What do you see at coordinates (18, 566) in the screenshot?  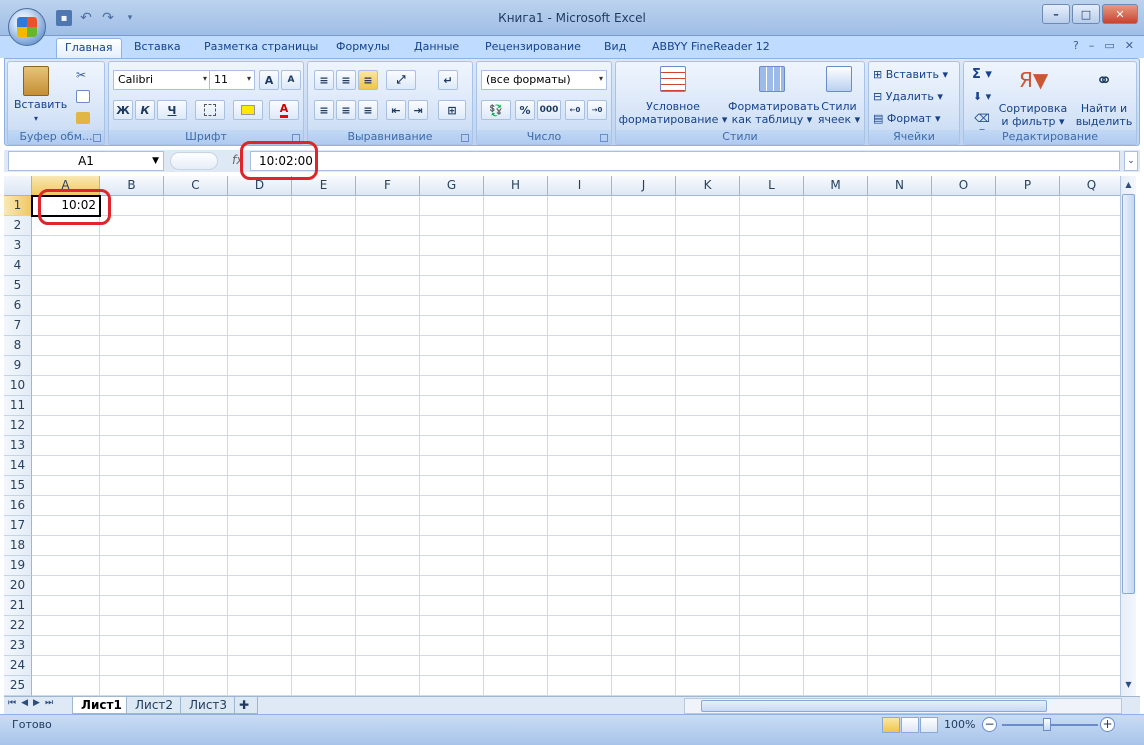 I see `row-header: 19` at bounding box center [18, 566].